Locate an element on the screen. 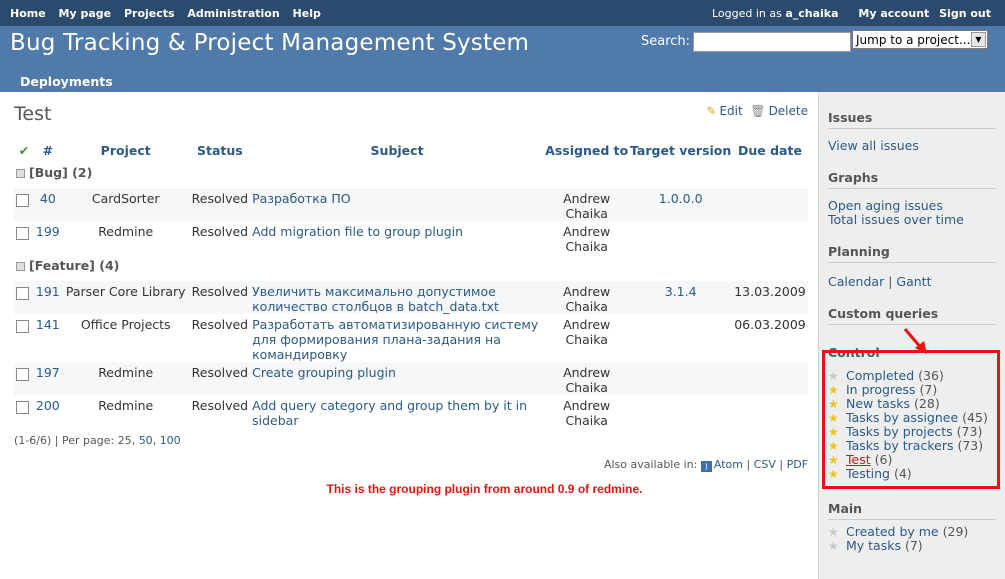 The image size is (1005, 579). issue-subject-link: Add migration file to group plugin is located at coordinates (357, 231).